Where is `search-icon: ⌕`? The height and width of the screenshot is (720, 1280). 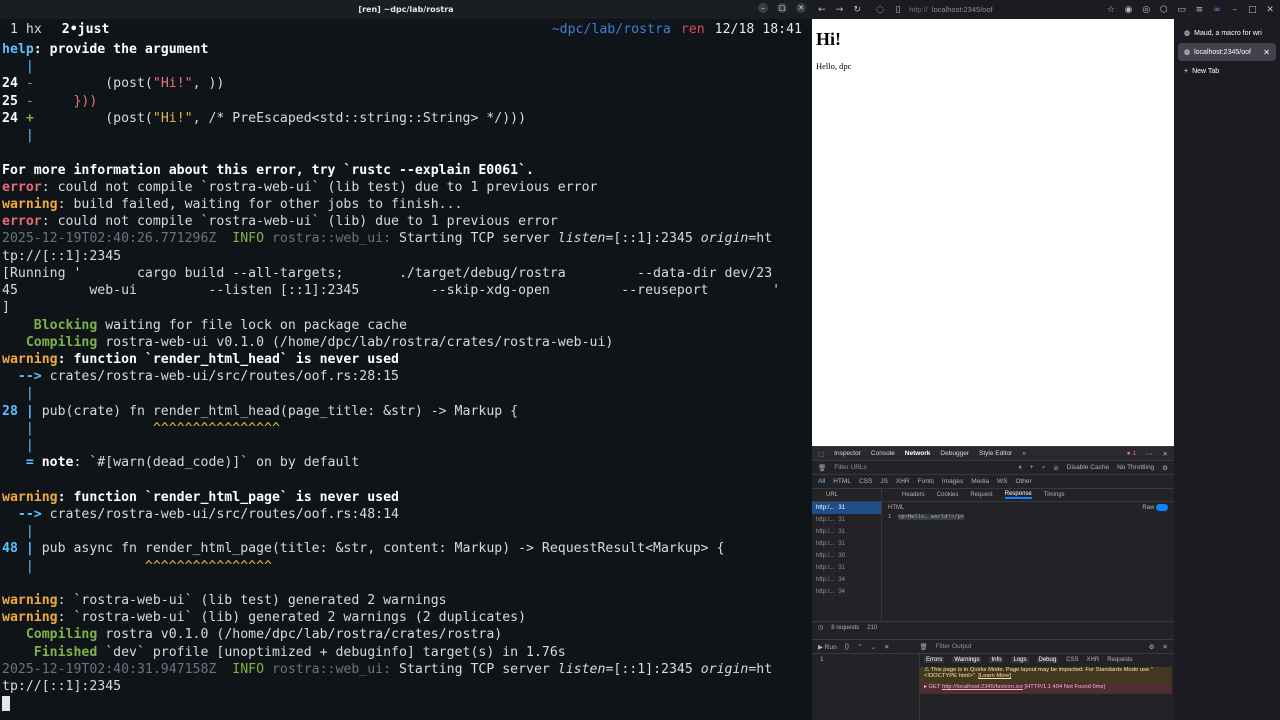
search-icon: ⌕ is located at coordinates (1044, 468).